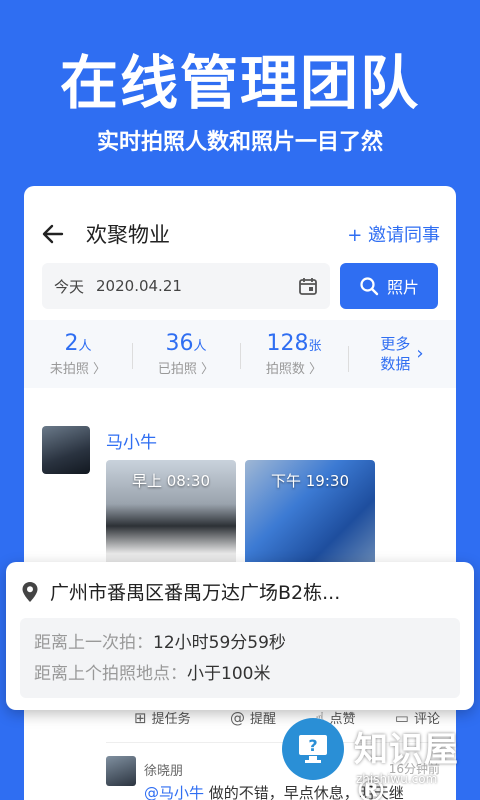  I want to click on hero-subtitle: 实时拍照人数和照片一目了然, so click(239, 142).